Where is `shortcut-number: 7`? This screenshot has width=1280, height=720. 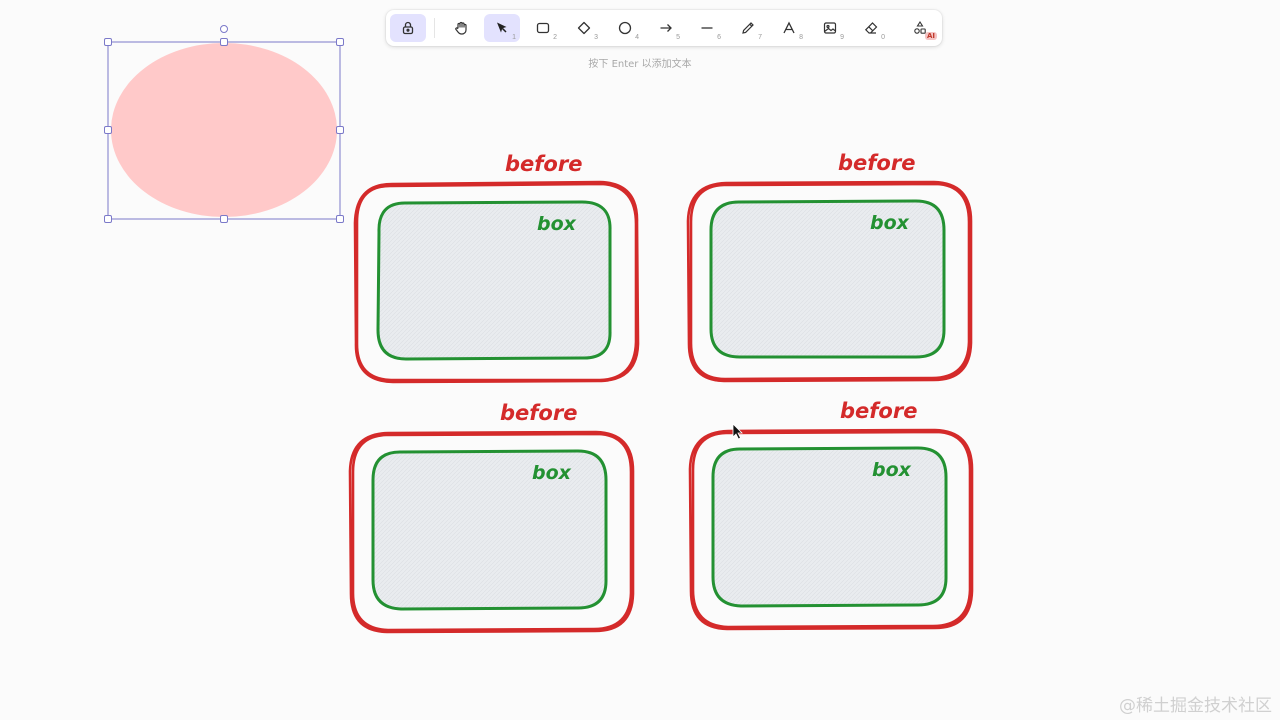
shortcut-number: 7 is located at coordinates (760, 37).